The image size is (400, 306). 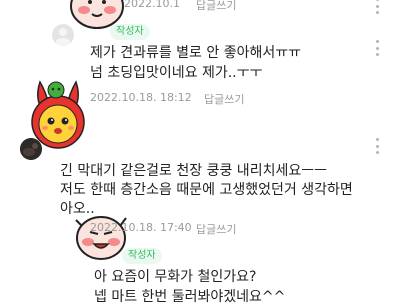 What do you see at coordinates (141, 227) in the screenshot?
I see `comment-date: 2022.10.18. 17:40` at bounding box center [141, 227].